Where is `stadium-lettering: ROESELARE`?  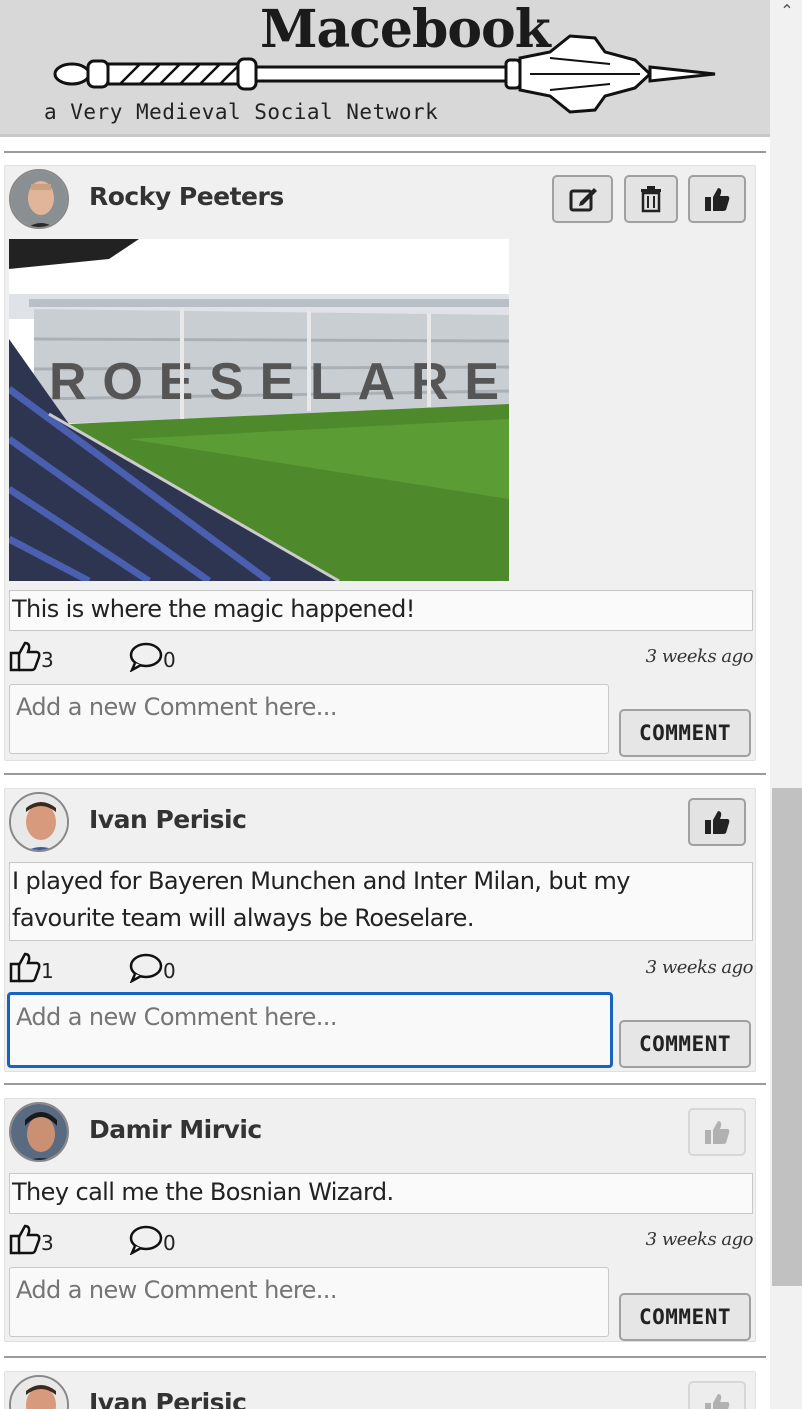 stadium-lettering: ROESELARE is located at coordinates (274, 382).